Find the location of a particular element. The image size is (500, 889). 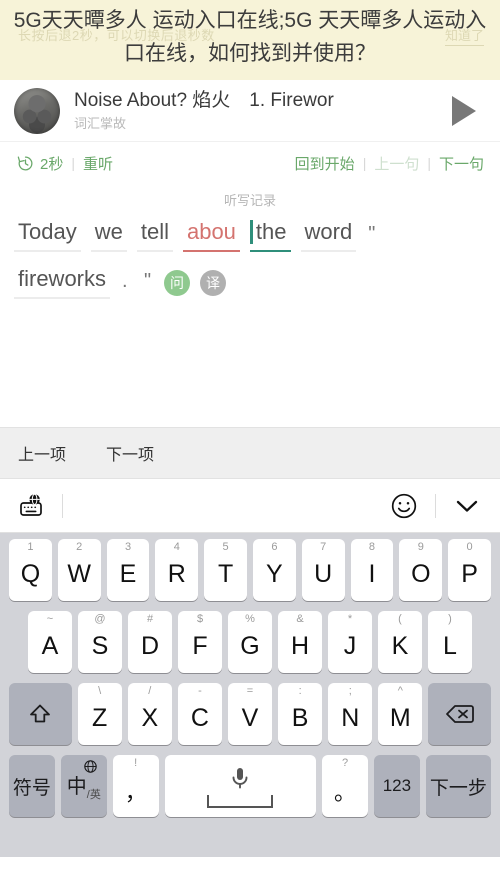

key-label: 。 is located at coordinates (345, 792).